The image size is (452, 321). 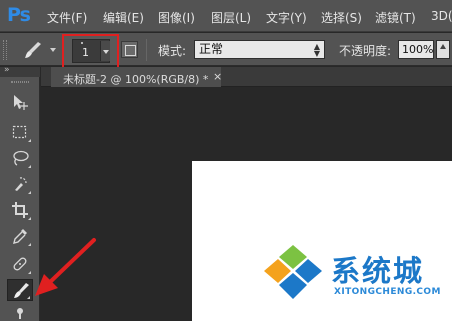 What do you see at coordinates (5, 50) in the screenshot?
I see `options-bar-grip` at bounding box center [5, 50].